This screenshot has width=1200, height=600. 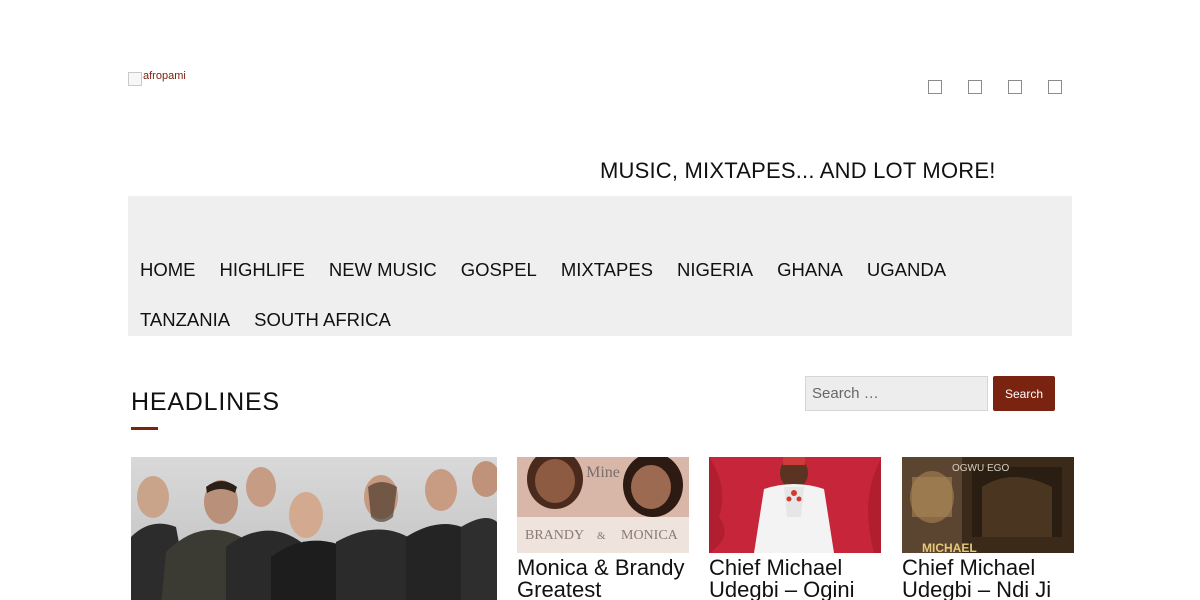 I want to click on nav-item-nigeria: NIGERIA, so click(x=715, y=270).